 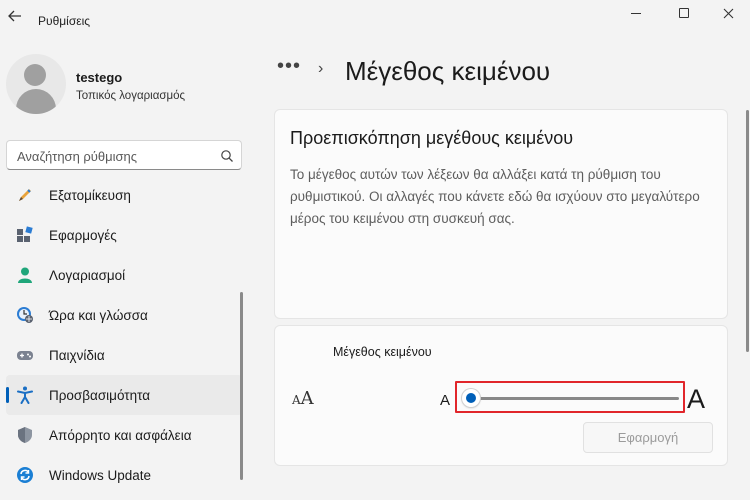 I want to click on user-profile: testego Τοπικός λογαριασμός, so click(x=136, y=84).